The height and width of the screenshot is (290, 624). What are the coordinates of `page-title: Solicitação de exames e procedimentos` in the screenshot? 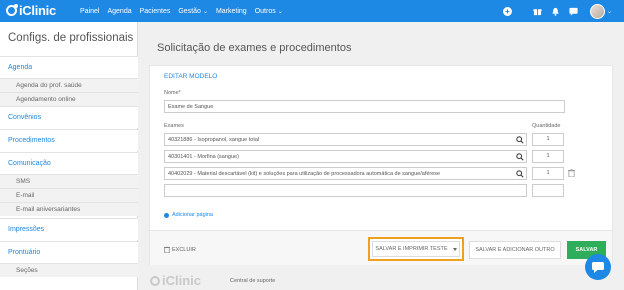 It's located at (254, 48).